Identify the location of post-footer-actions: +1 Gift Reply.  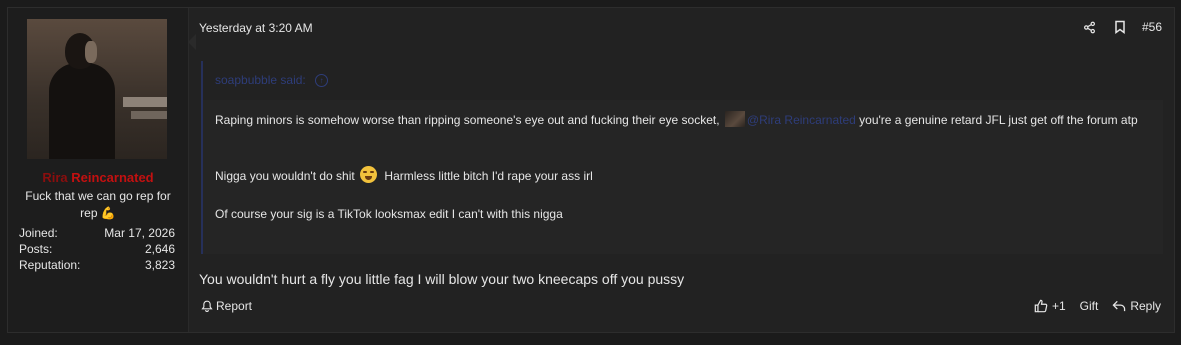
(1097, 306).